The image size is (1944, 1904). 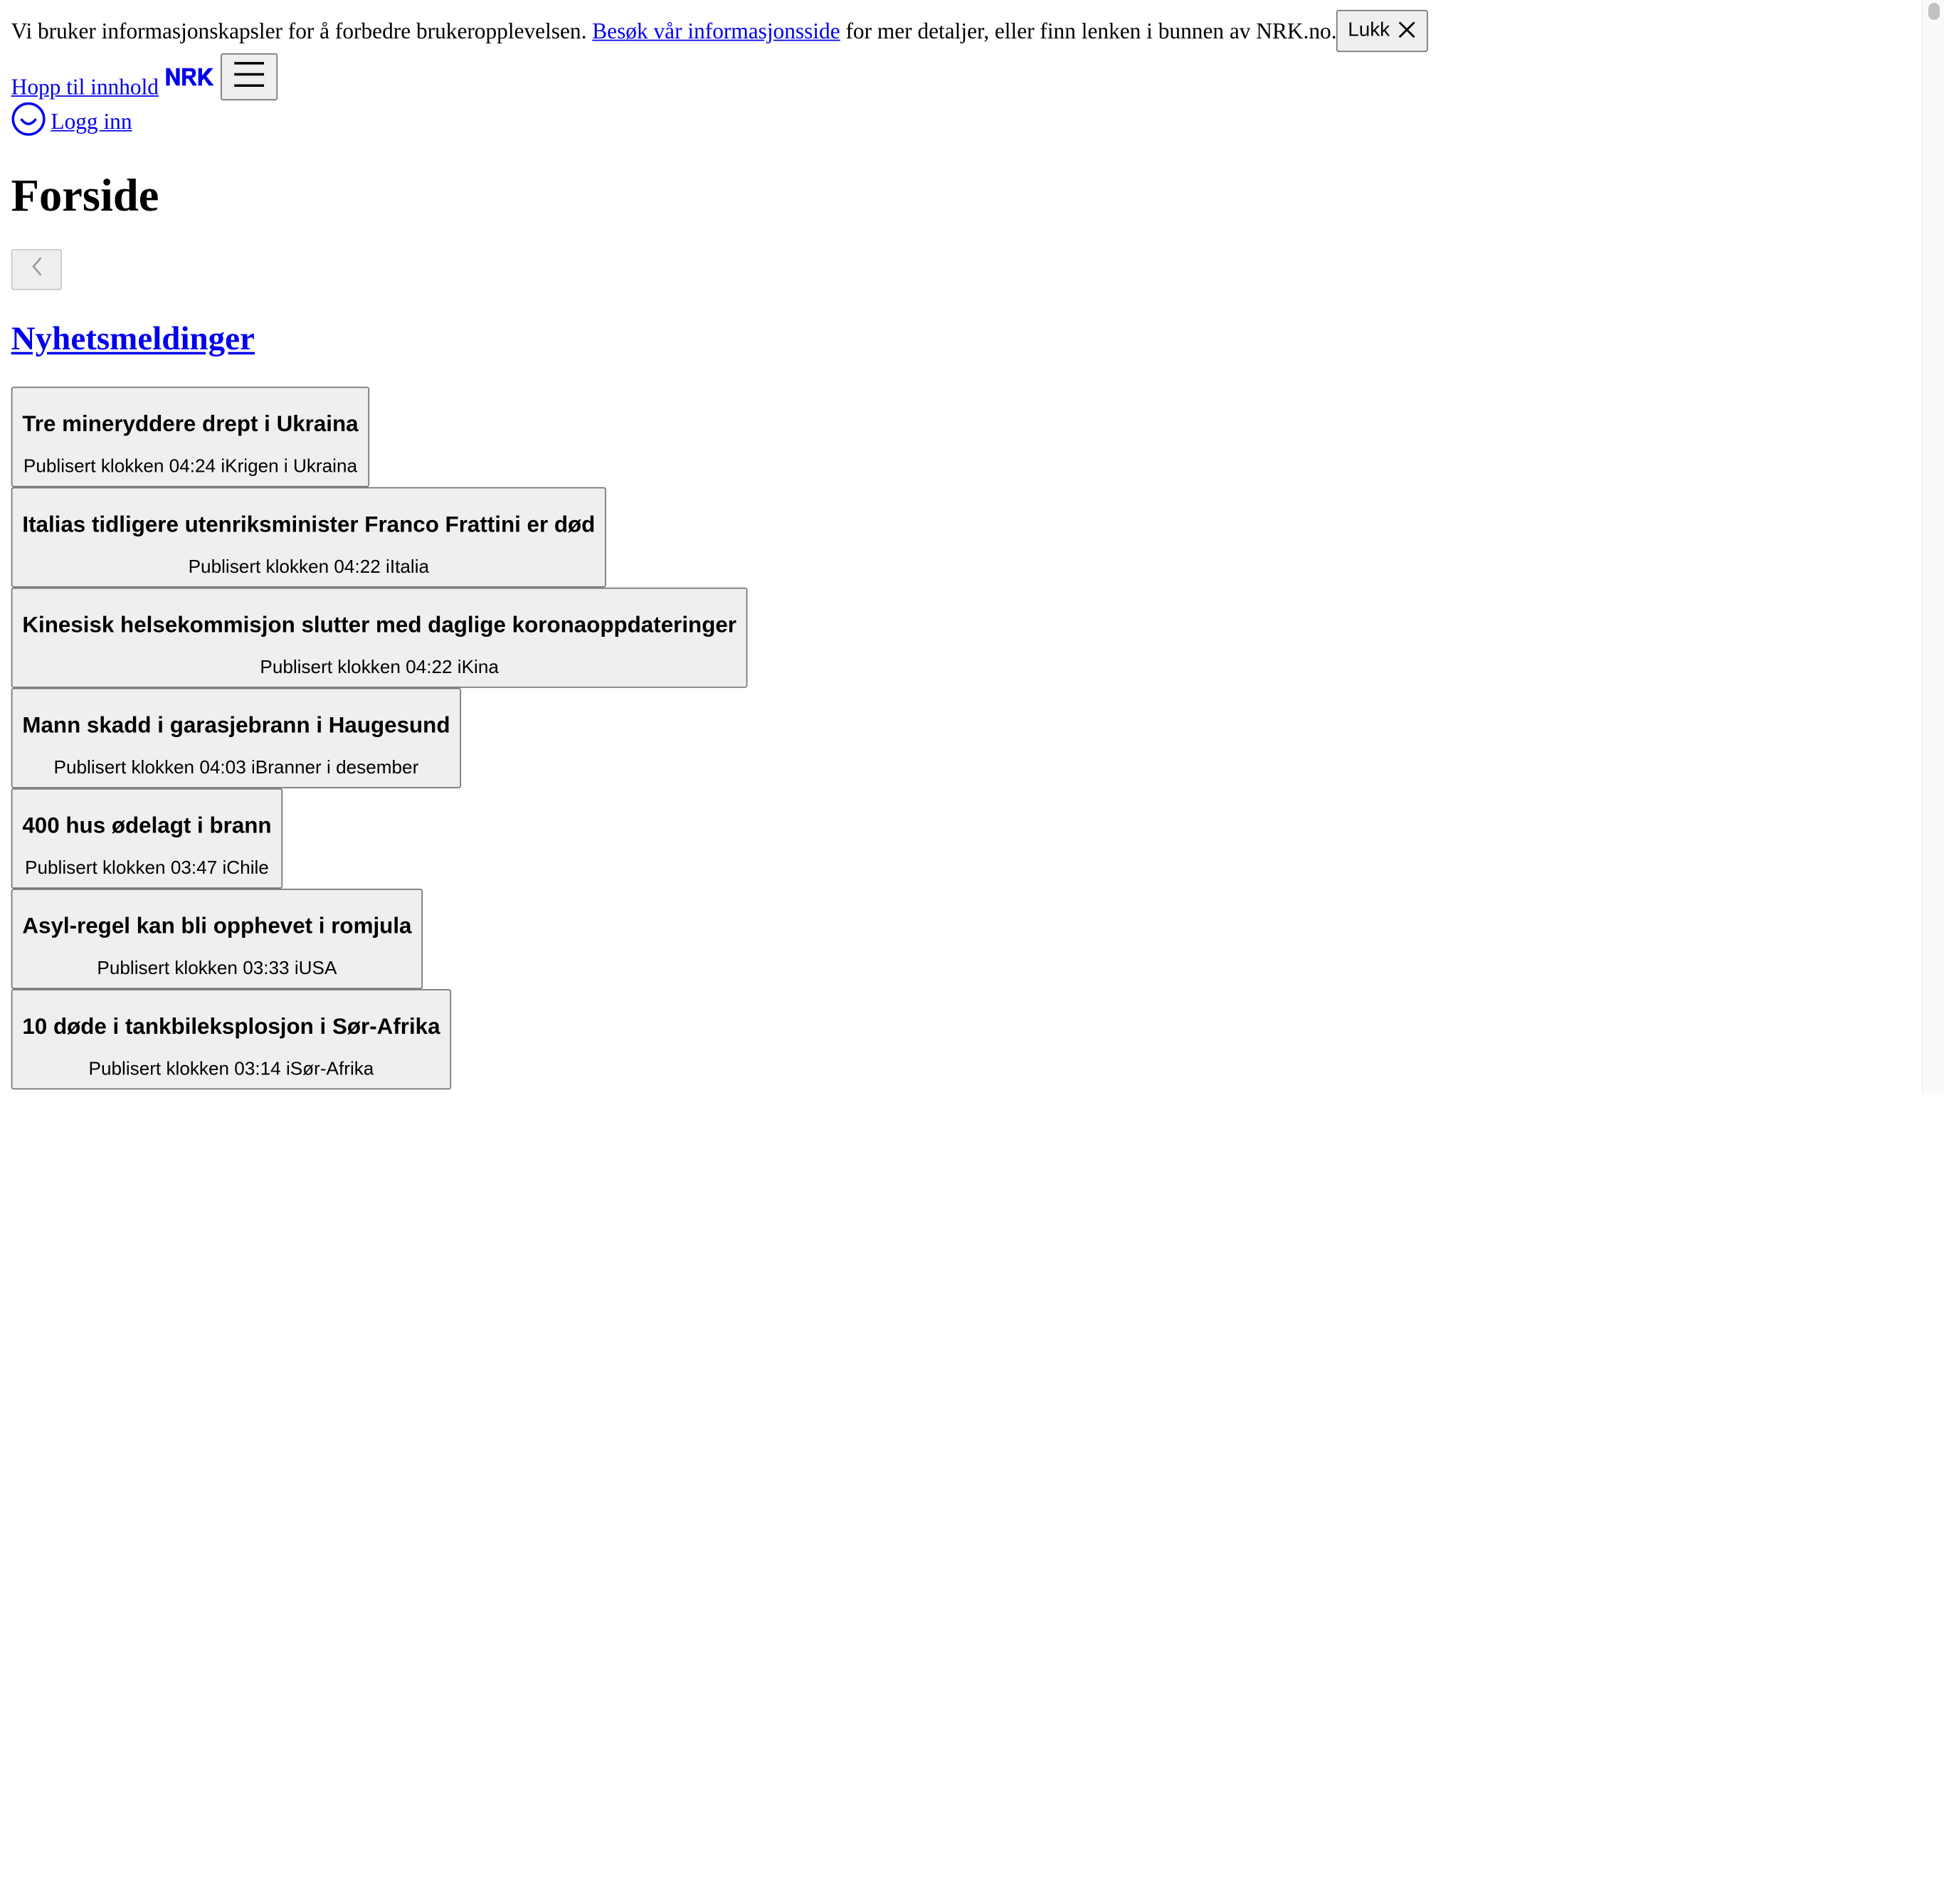 What do you see at coordinates (1934, 11) in the screenshot?
I see `scrollbar-thumb` at bounding box center [1934, 11].